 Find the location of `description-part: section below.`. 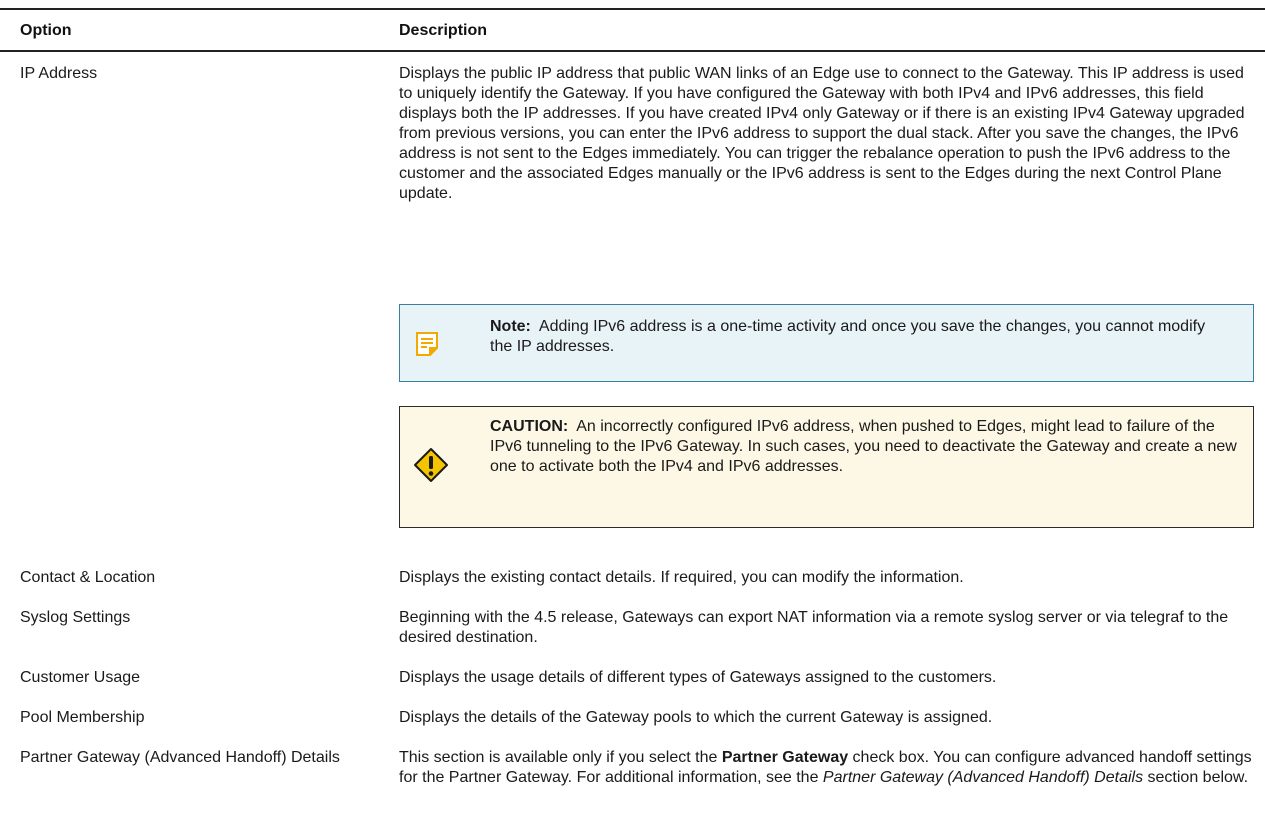

description-part: section below. is located at coordinates (1196, 777).